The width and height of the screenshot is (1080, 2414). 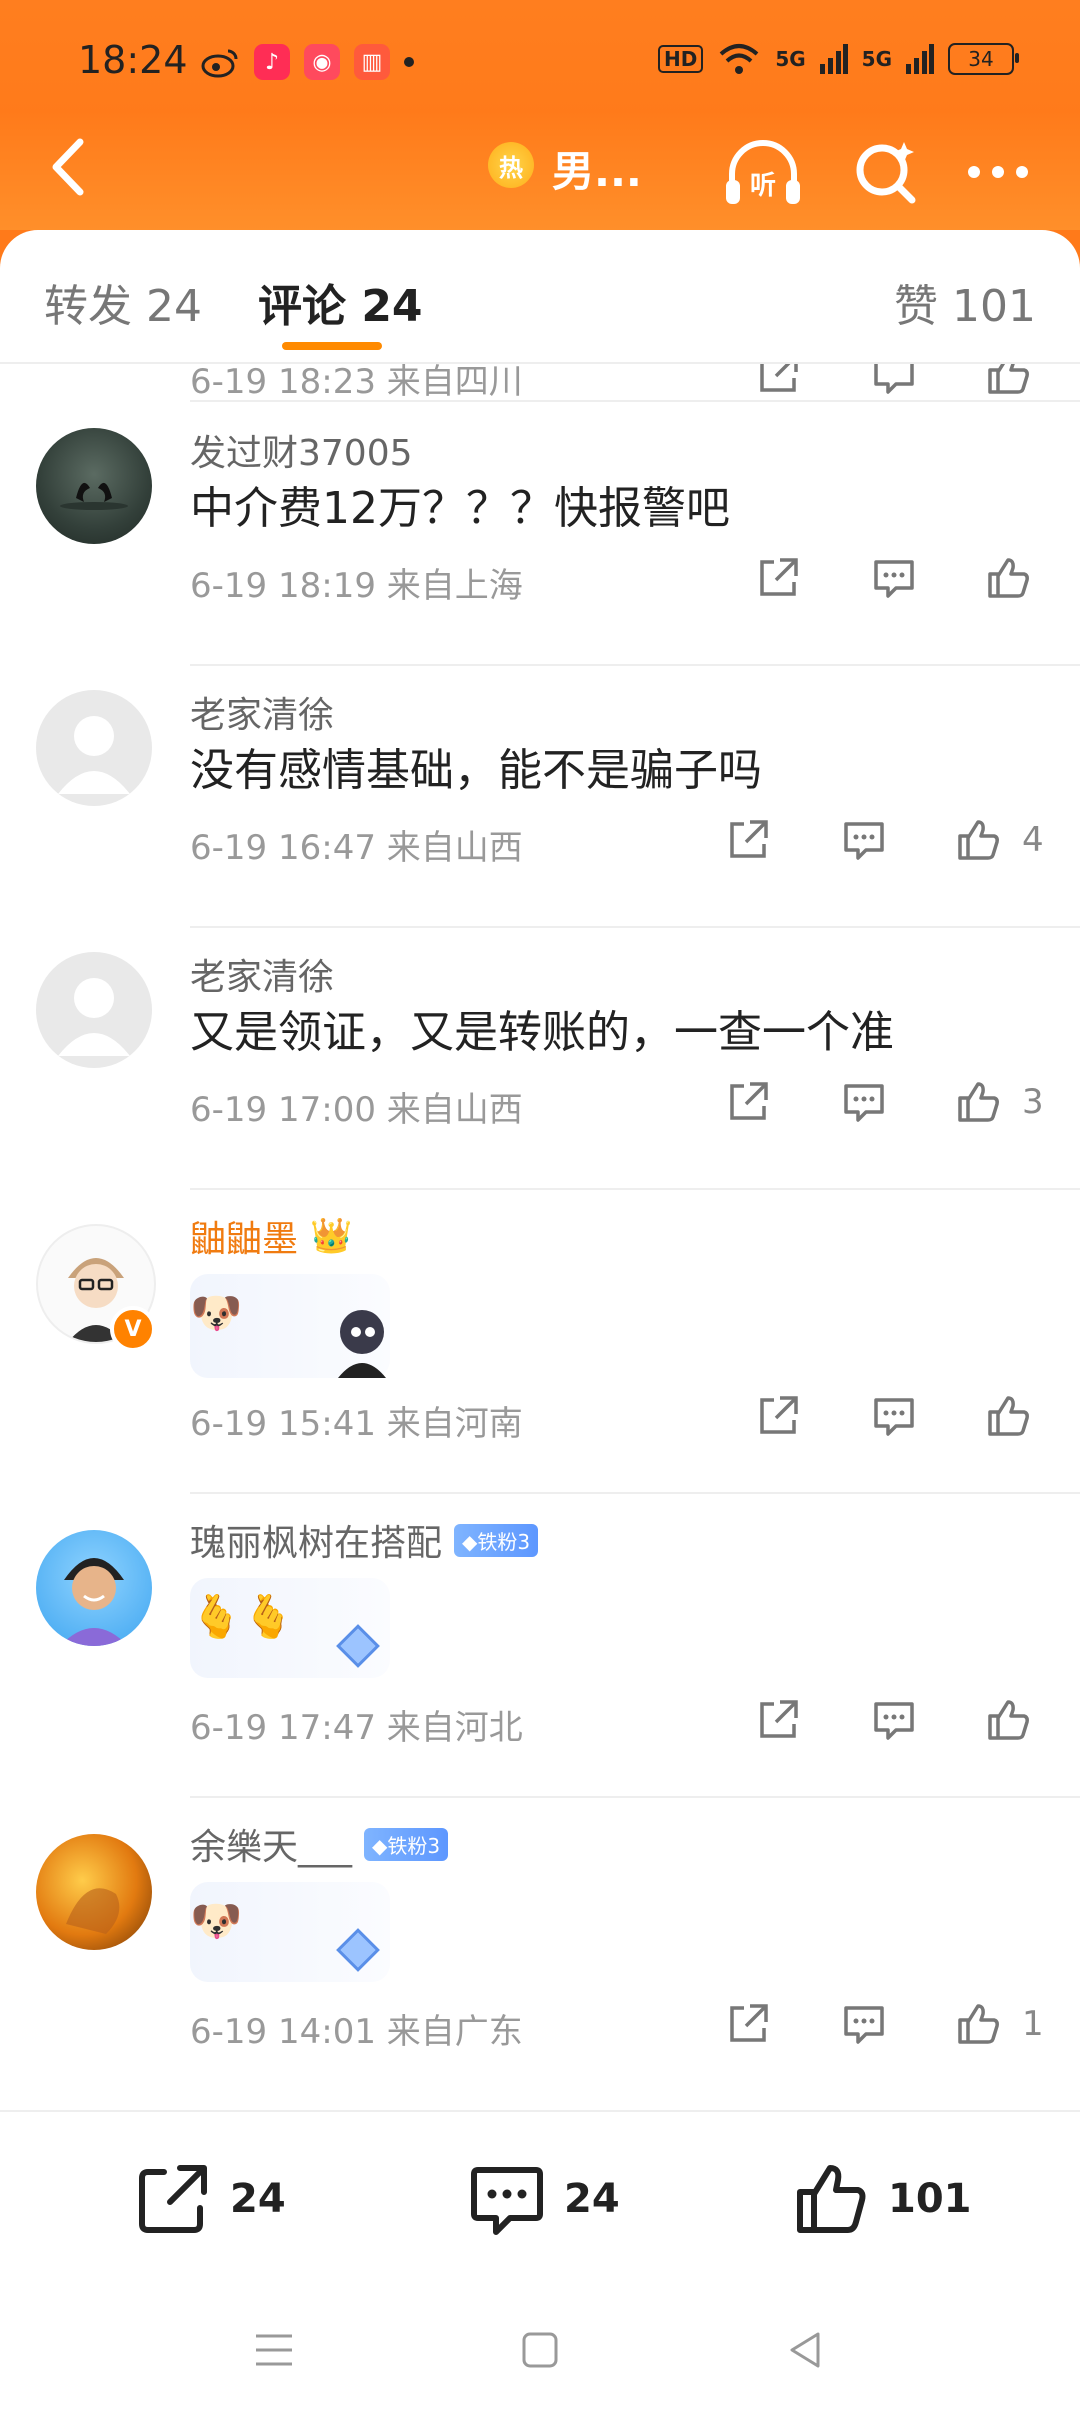 I want to click on list-item: 6-19 18:23 来自四川, so click(x=540, y=384).